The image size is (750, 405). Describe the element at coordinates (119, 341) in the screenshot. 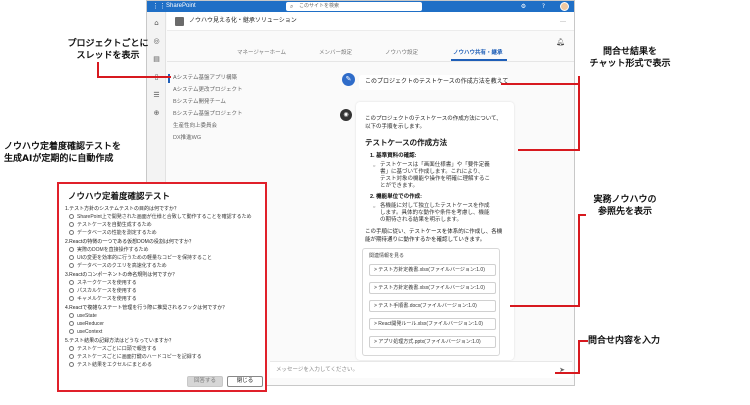

I see `quiz-question: 5.テスト結果の記録方法はどうなっていますか？` at that location.